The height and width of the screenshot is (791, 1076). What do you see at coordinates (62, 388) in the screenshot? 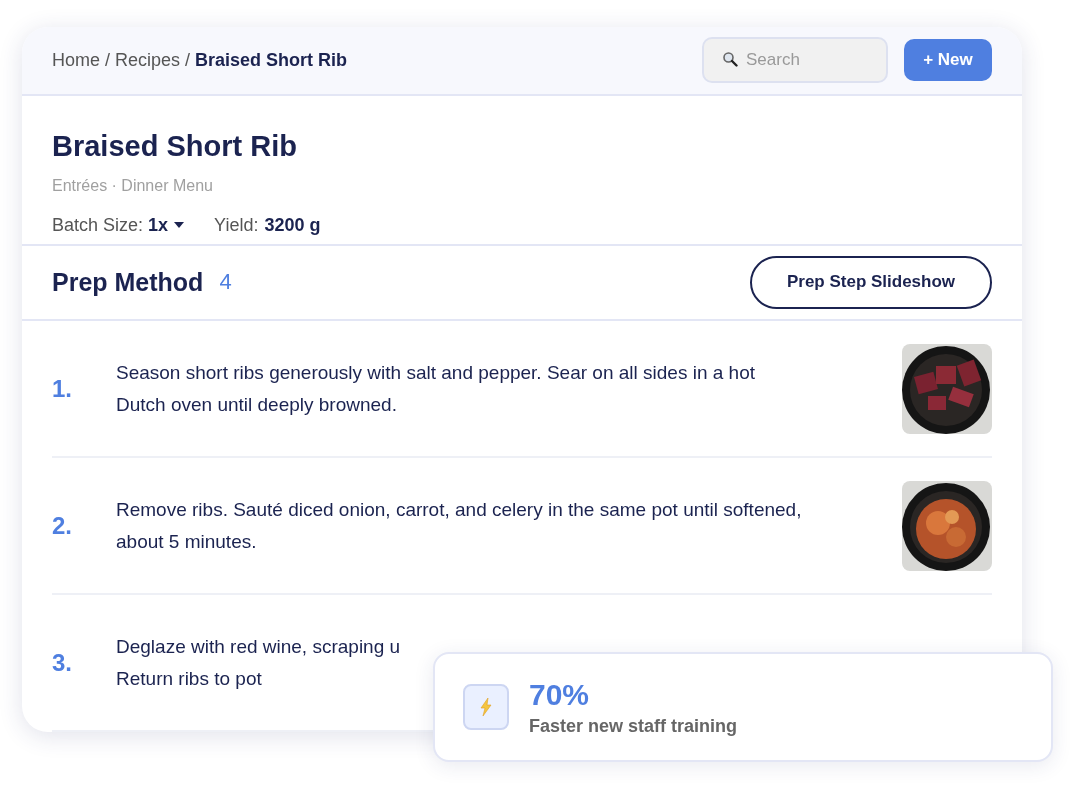
I see `step-number: 1.` at bounding box center [62, 388].